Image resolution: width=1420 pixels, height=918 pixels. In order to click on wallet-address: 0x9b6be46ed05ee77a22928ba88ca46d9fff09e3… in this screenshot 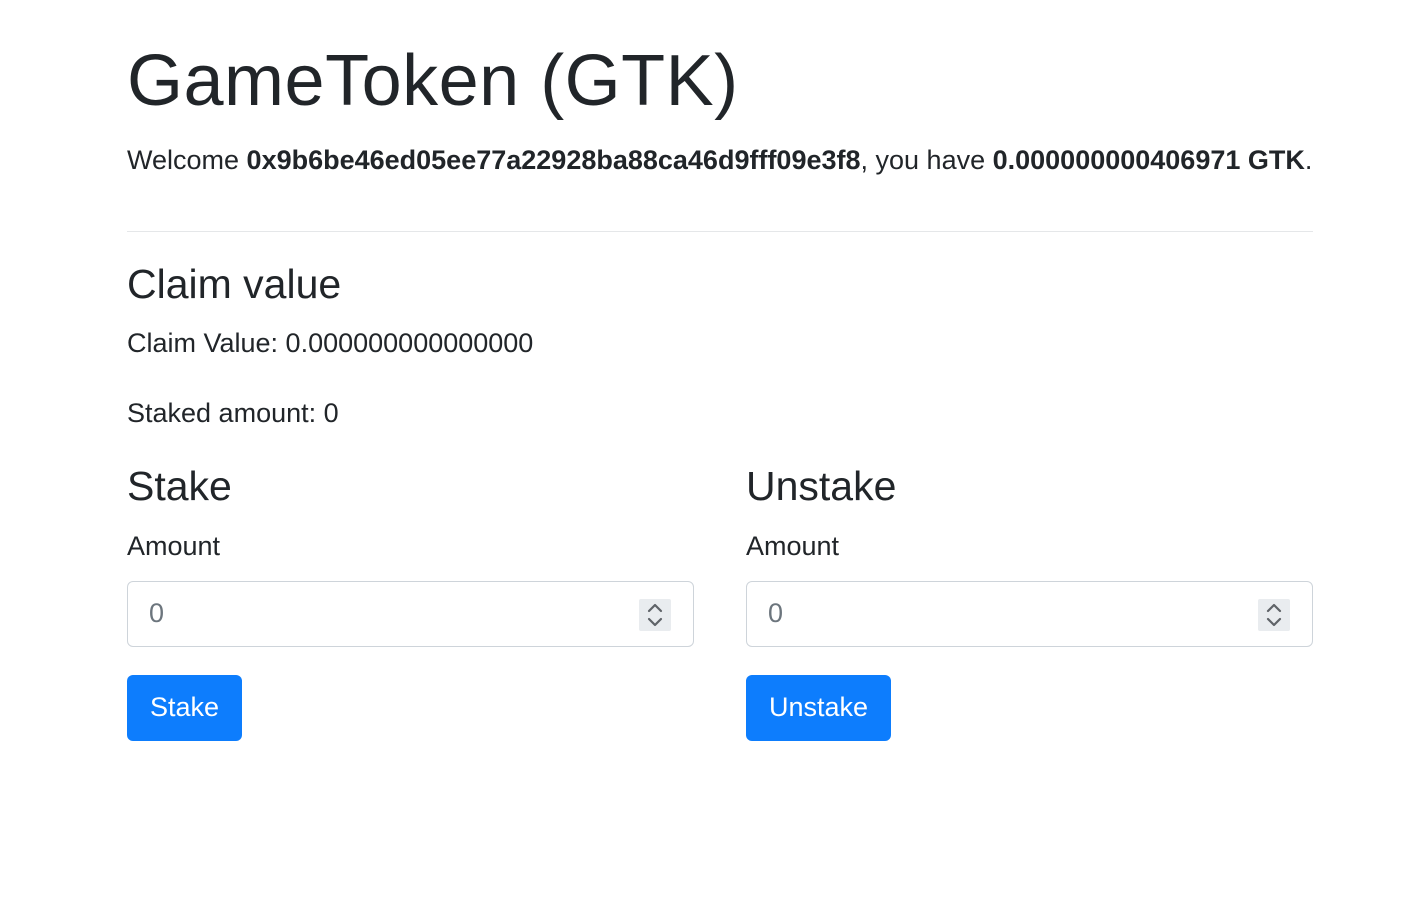, I will do `click(553, 160)`.